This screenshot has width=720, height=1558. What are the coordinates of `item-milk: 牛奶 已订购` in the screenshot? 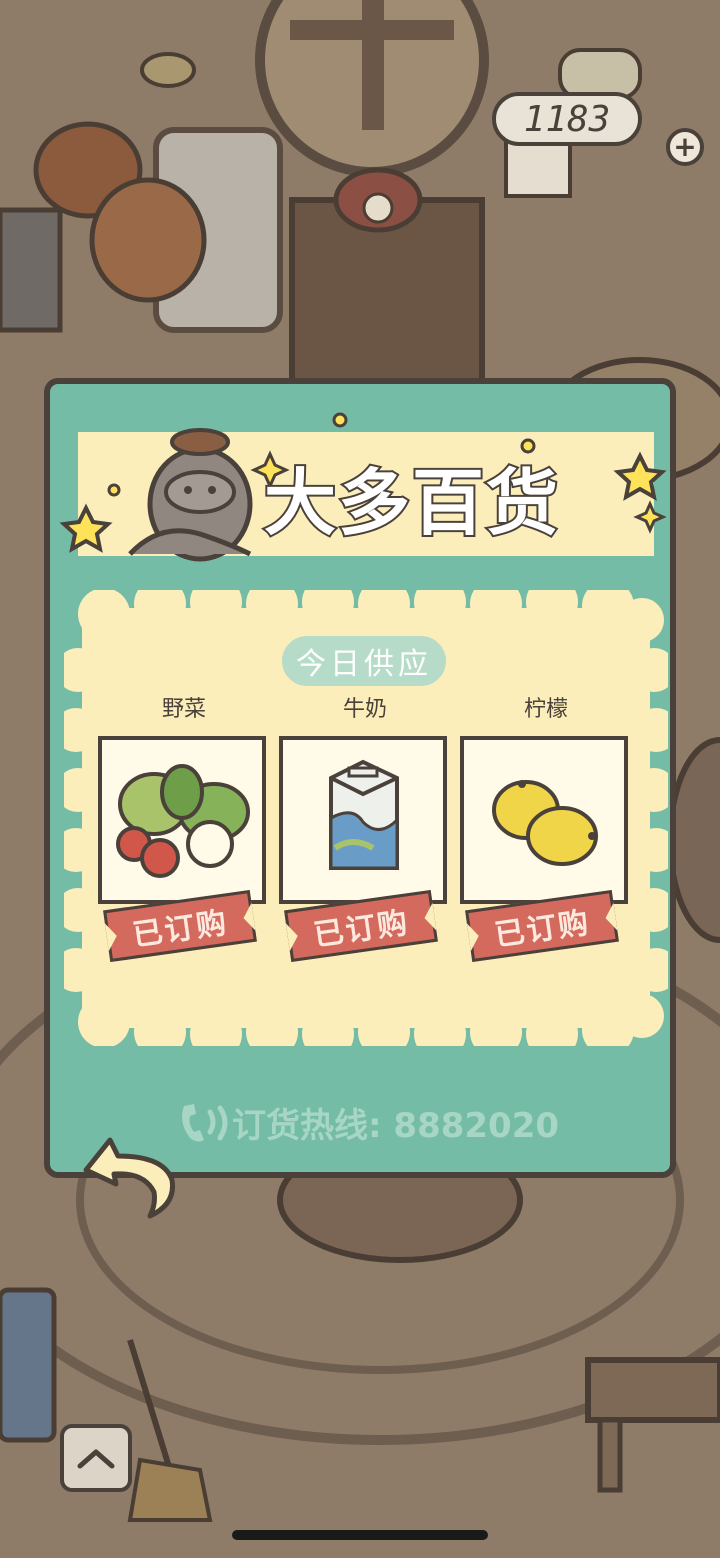 It's located at (365, 826).